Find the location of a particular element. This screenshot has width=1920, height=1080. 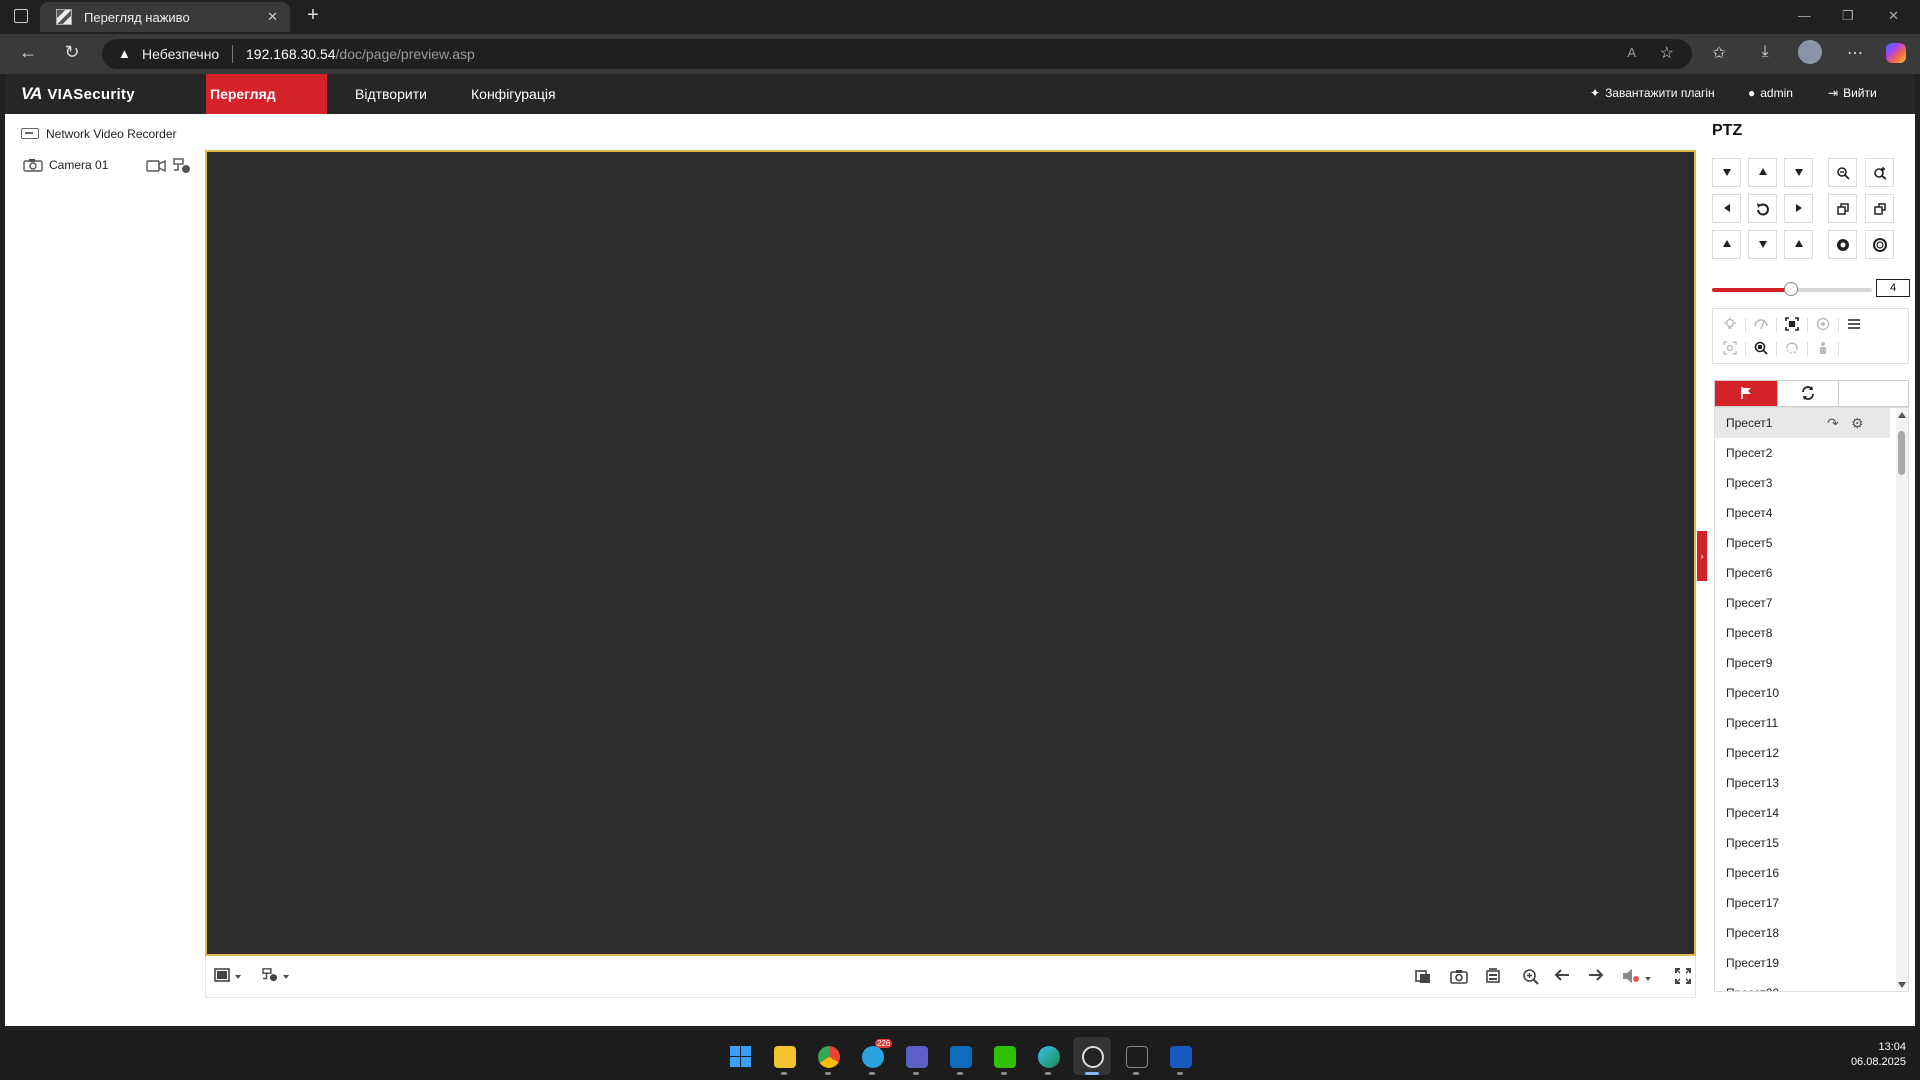

next-page-icon is located at coordinates (1596, 975).